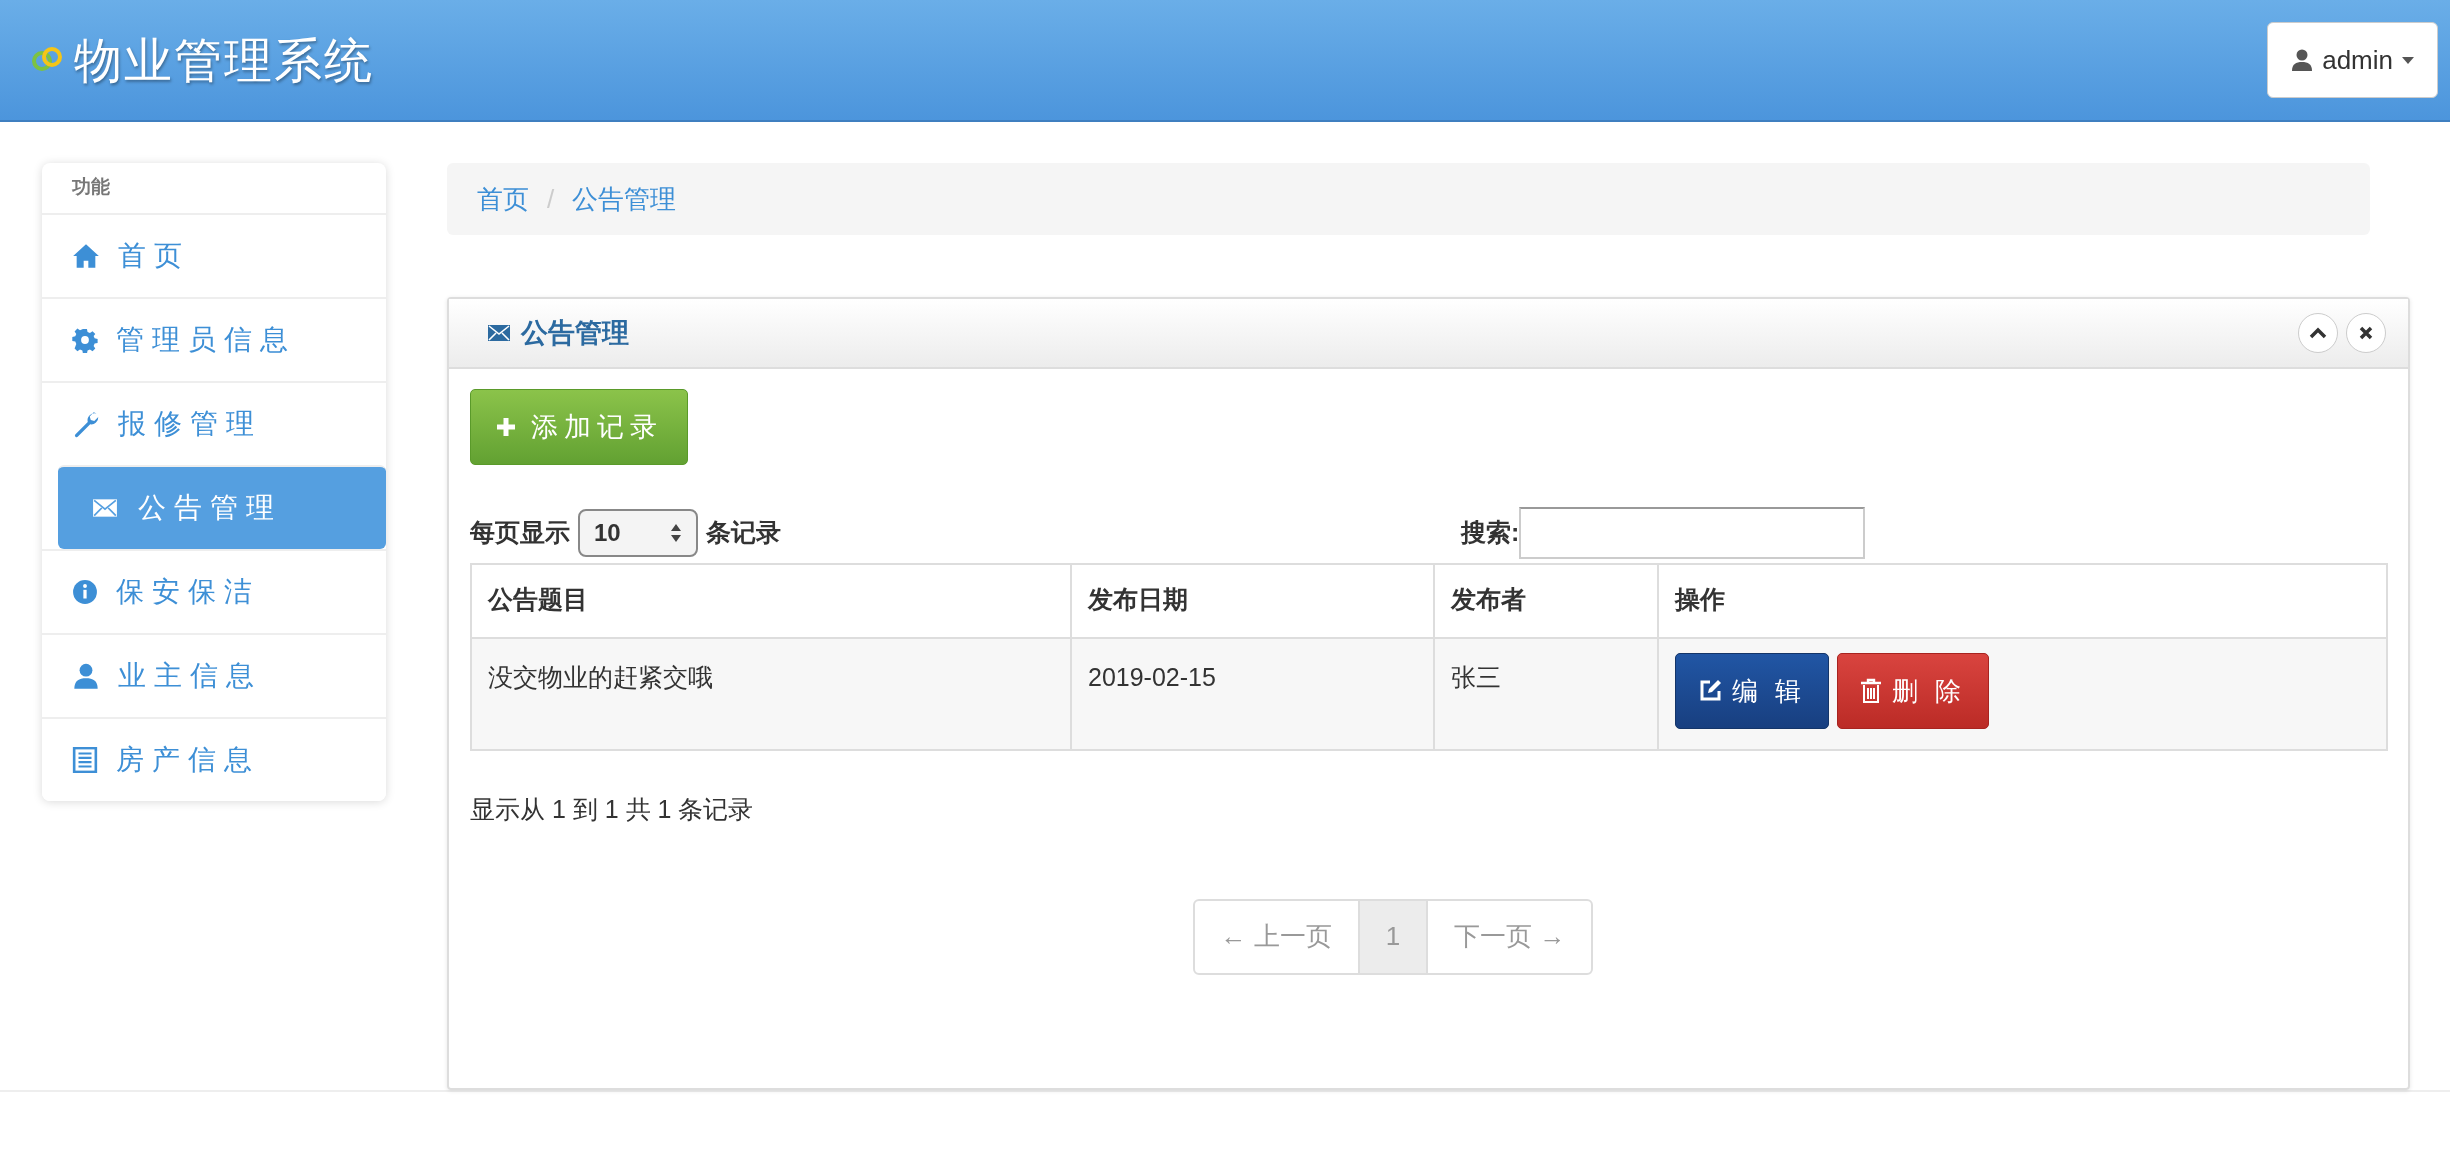 This screenshot has height=1158, width=2450. What do you see at coordinates (222, 507) in the screenshot?
I see `sidebar-item: 公告管理` at bounding box center [222, 507].